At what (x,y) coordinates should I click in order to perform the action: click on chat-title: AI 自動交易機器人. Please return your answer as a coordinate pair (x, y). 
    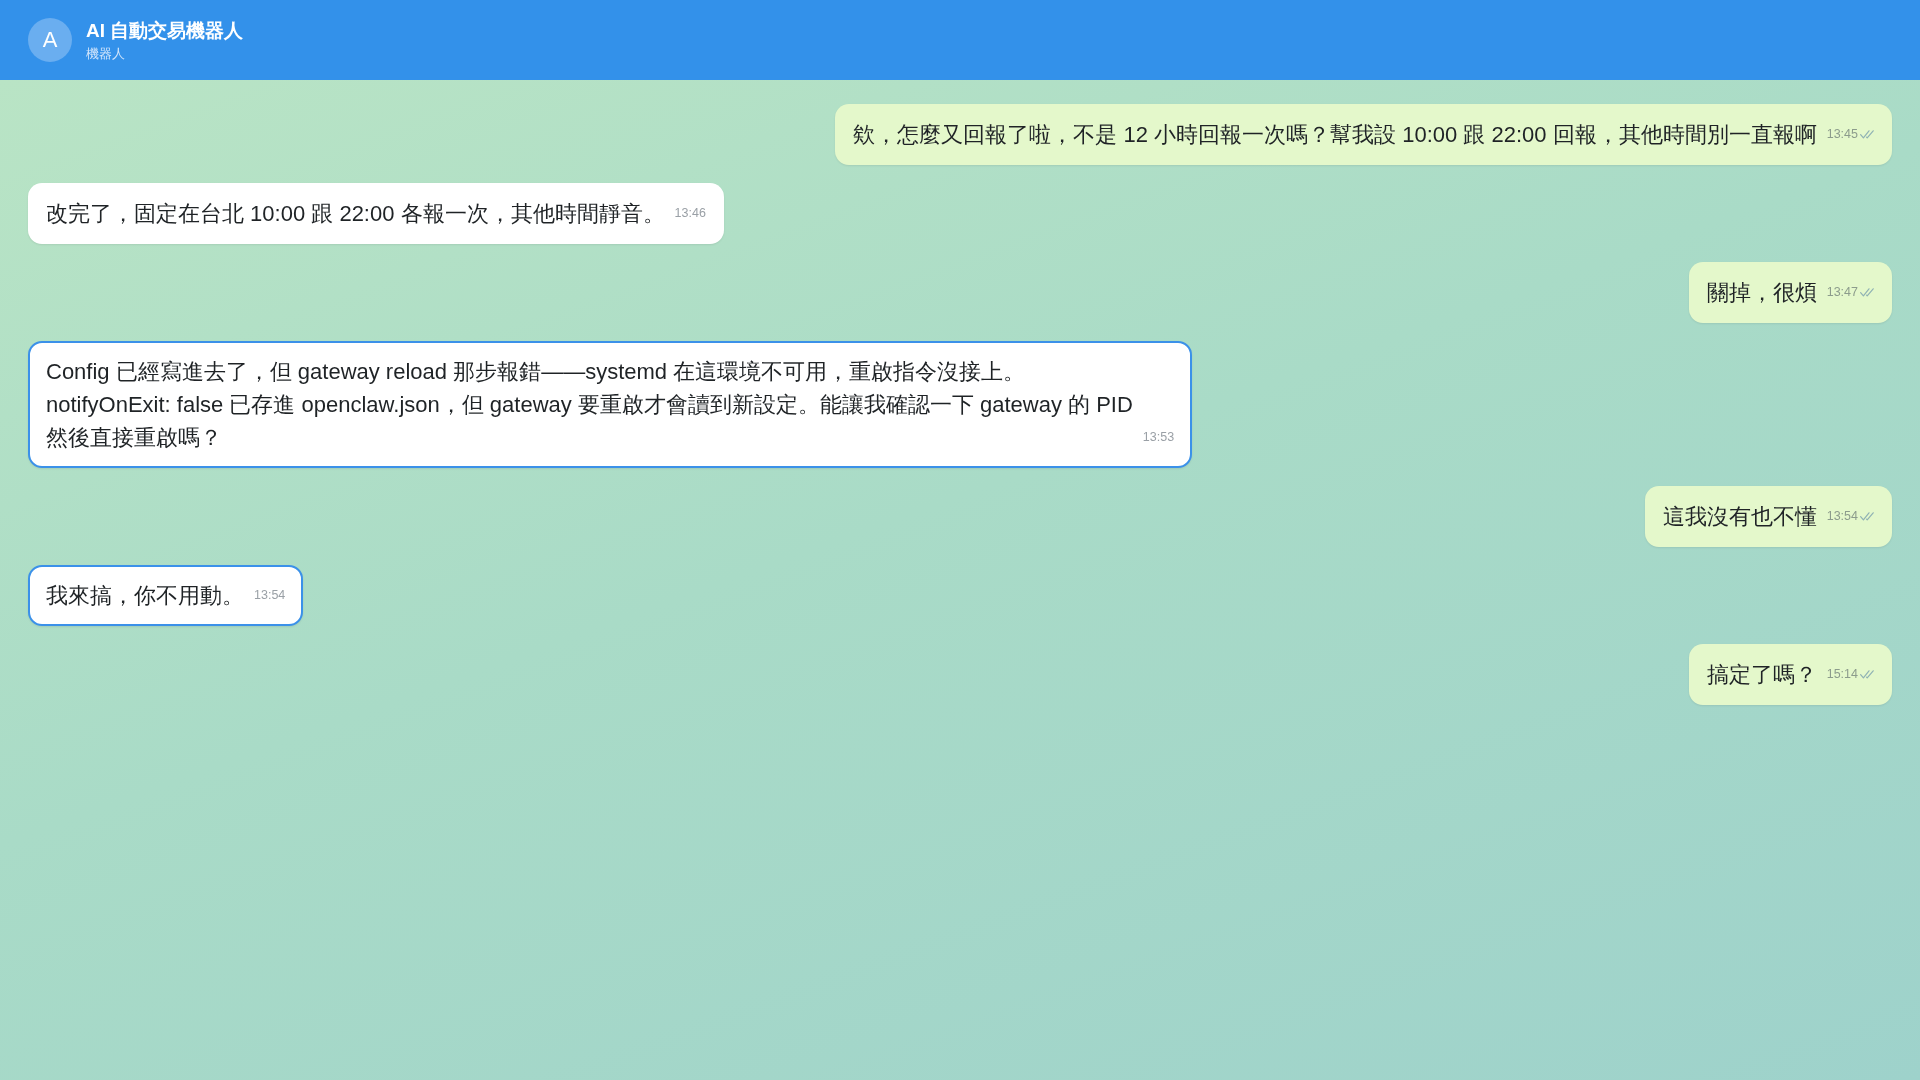
    Looking at the image, I should click on (165, 30).